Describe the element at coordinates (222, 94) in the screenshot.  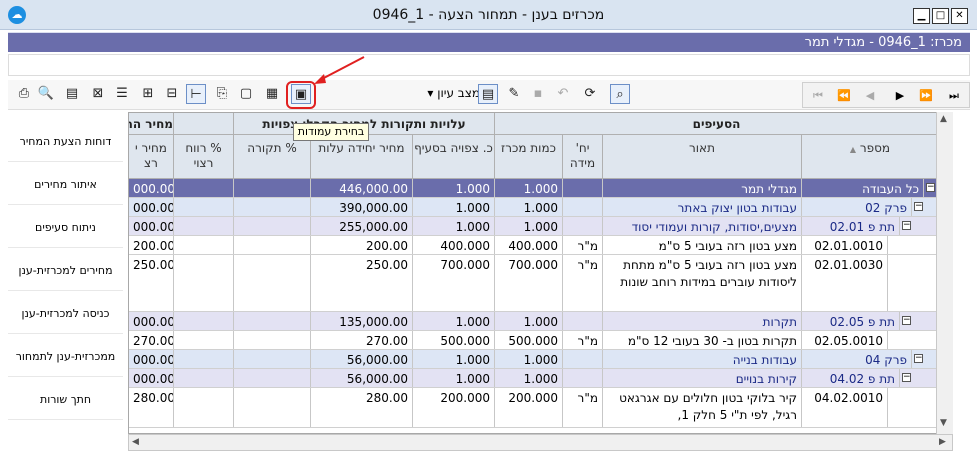
I see `copy-icon: ⎘` at that location.